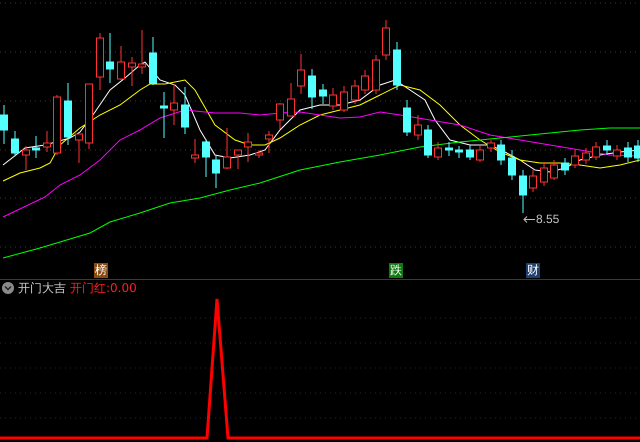  What do you see at coordinates (101, 270) in the screenshot?
I see `event-marker: 榜` at bounding box center [101, 270].